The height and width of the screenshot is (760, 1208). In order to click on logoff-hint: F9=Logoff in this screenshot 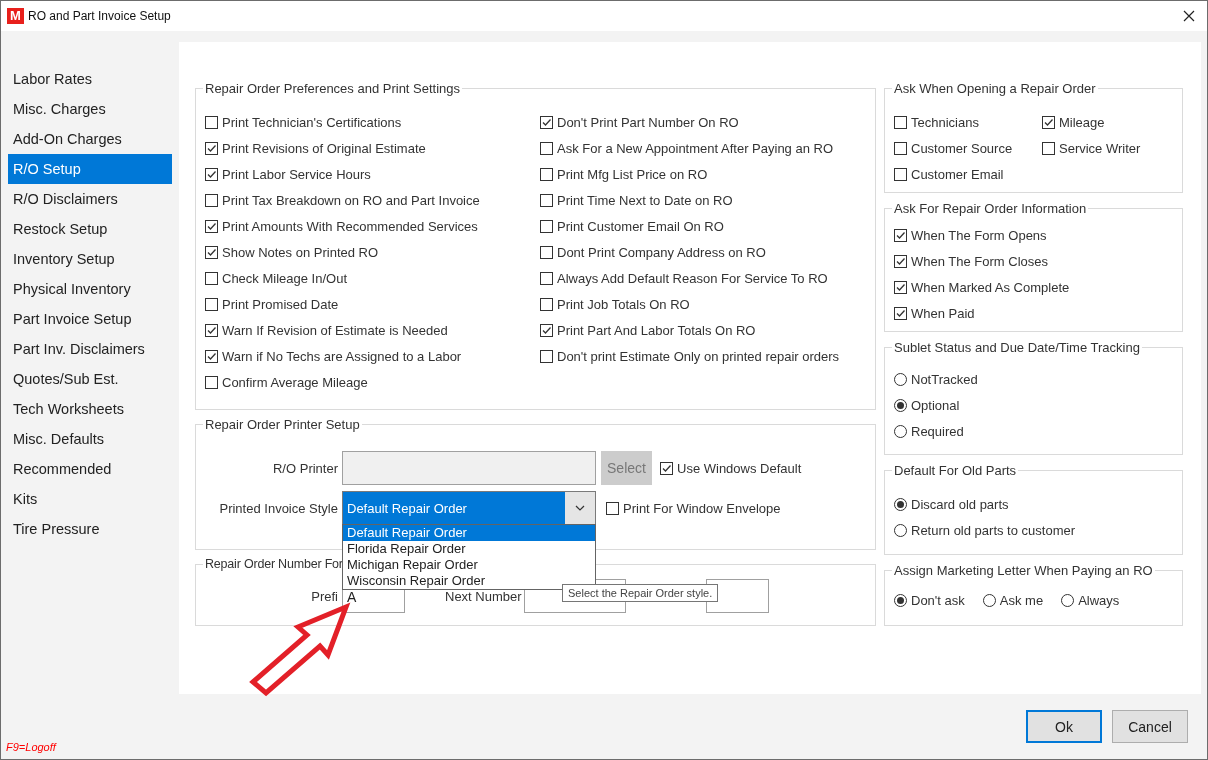, I will do `click(31, 747)`.